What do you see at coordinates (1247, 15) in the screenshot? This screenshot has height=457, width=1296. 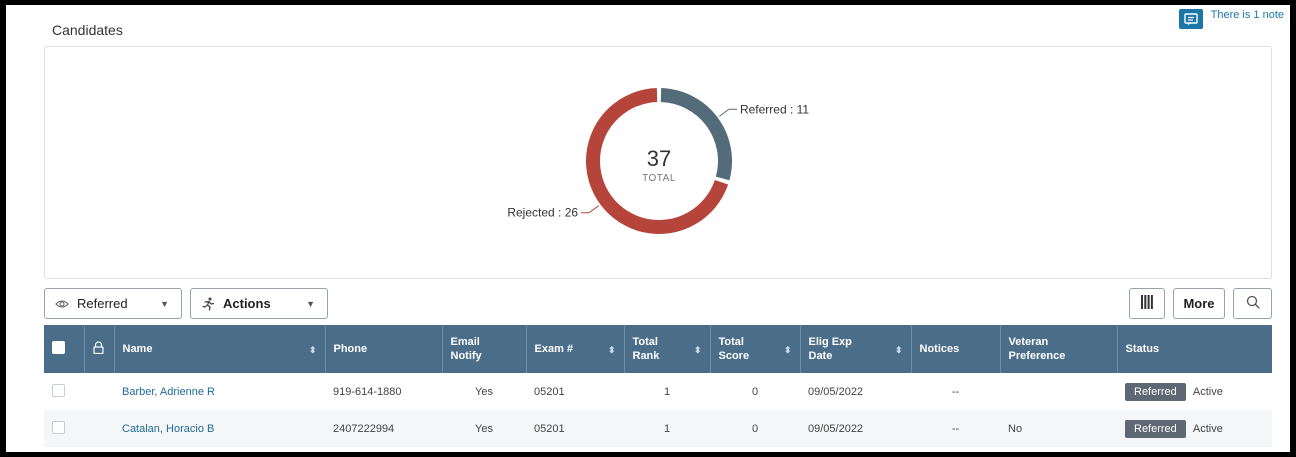 I see `note-link: There is 1 note` at bounding box center [1247, 15].